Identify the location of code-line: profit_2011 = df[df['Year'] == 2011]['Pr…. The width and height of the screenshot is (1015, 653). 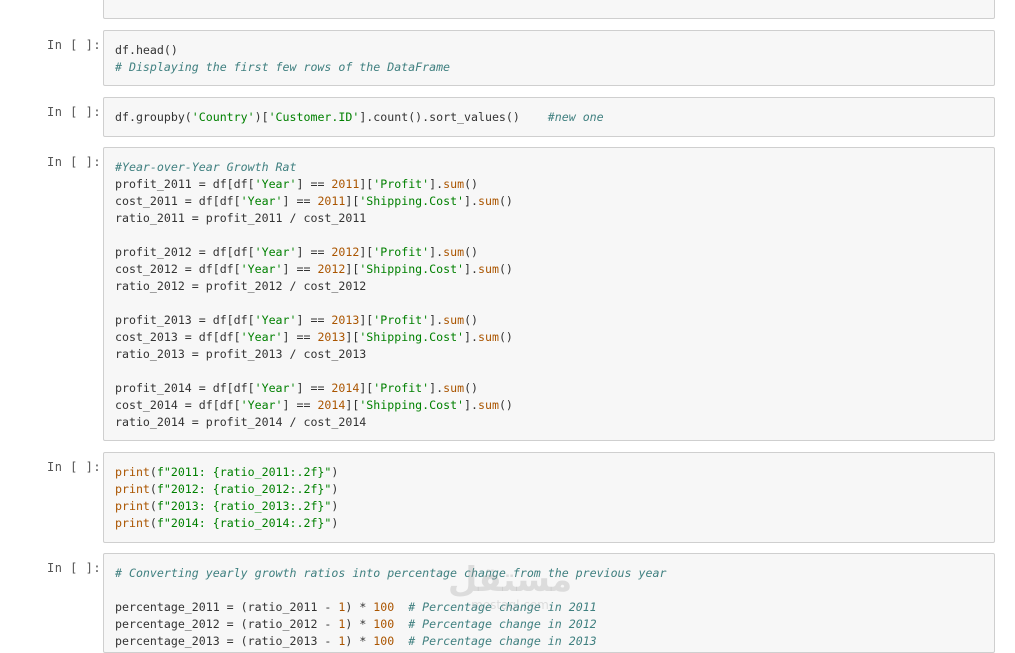
(297, 184).